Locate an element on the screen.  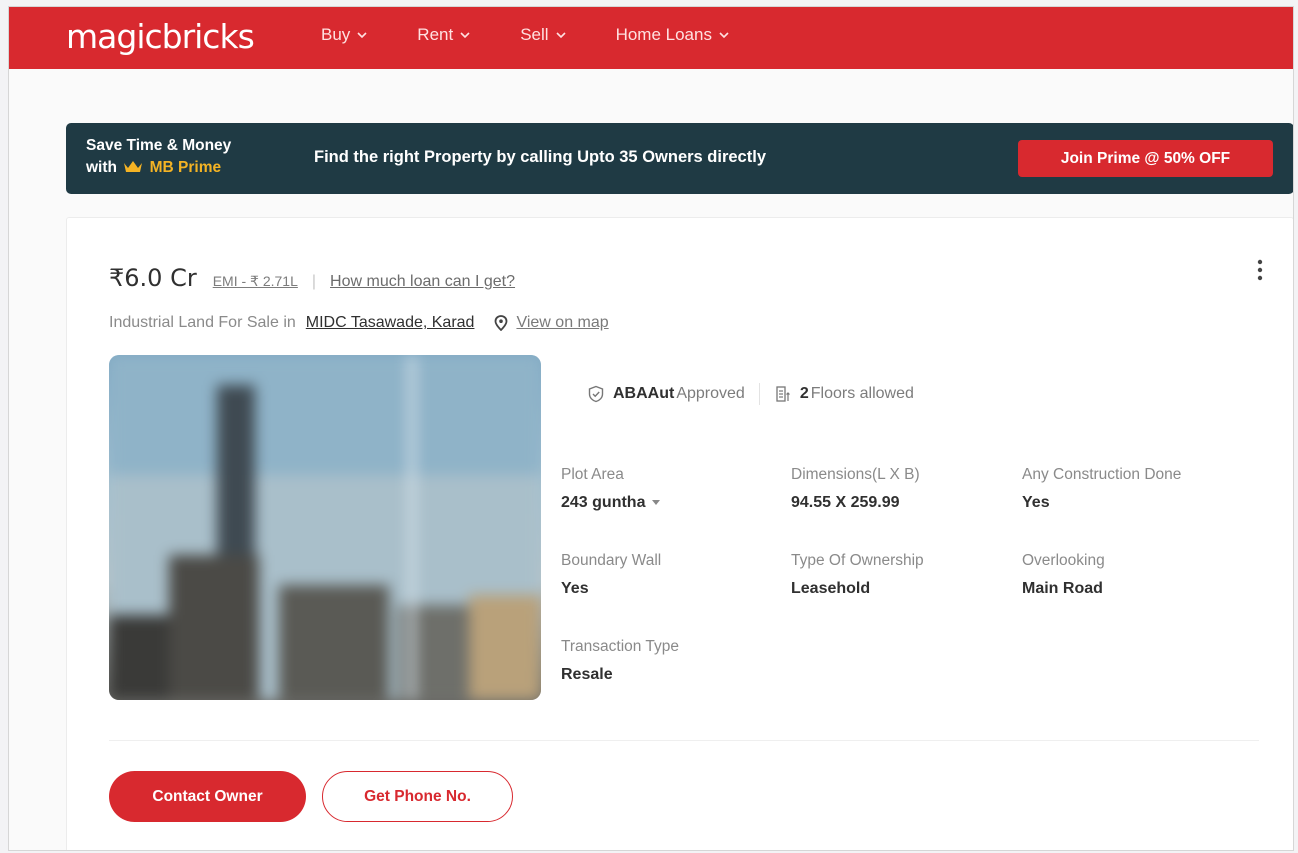
spec-ownership: Type Of Ownership Leasehold is located at coordinates (857, 575).